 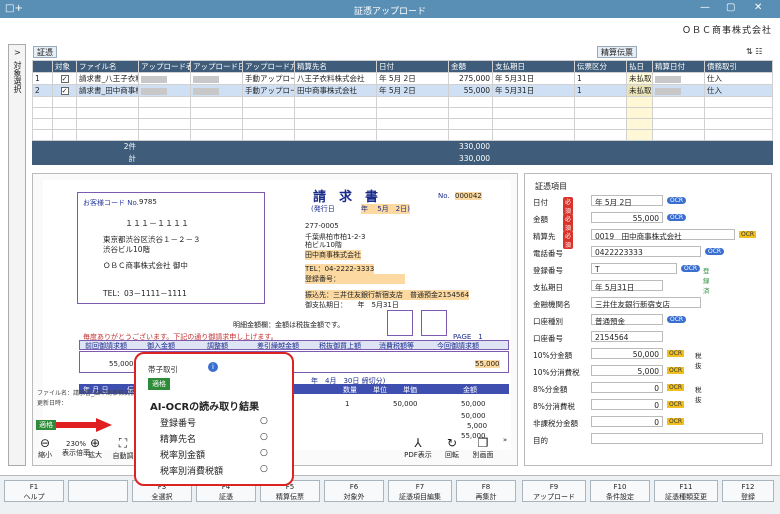 I want to click on f6-exclude-button: F6 対象外, so click(x=354, y=491).